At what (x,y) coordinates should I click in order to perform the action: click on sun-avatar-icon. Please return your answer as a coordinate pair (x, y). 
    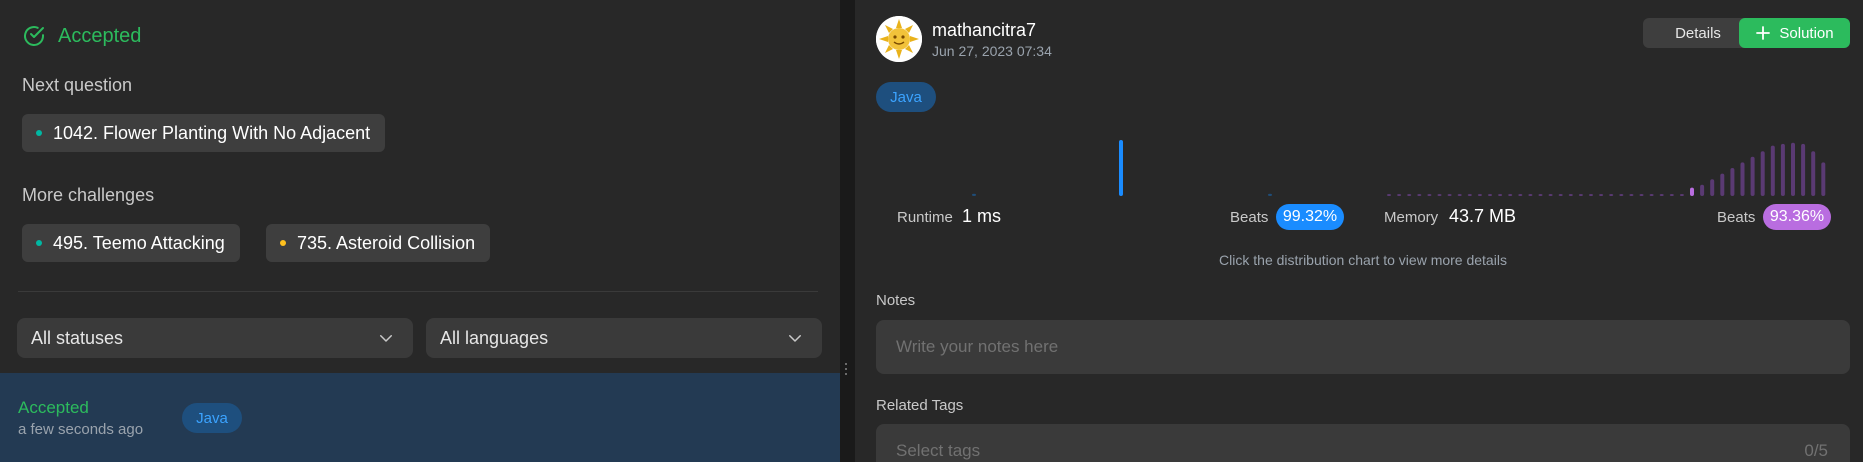
    Looking at the image, I should click on (899, 39).